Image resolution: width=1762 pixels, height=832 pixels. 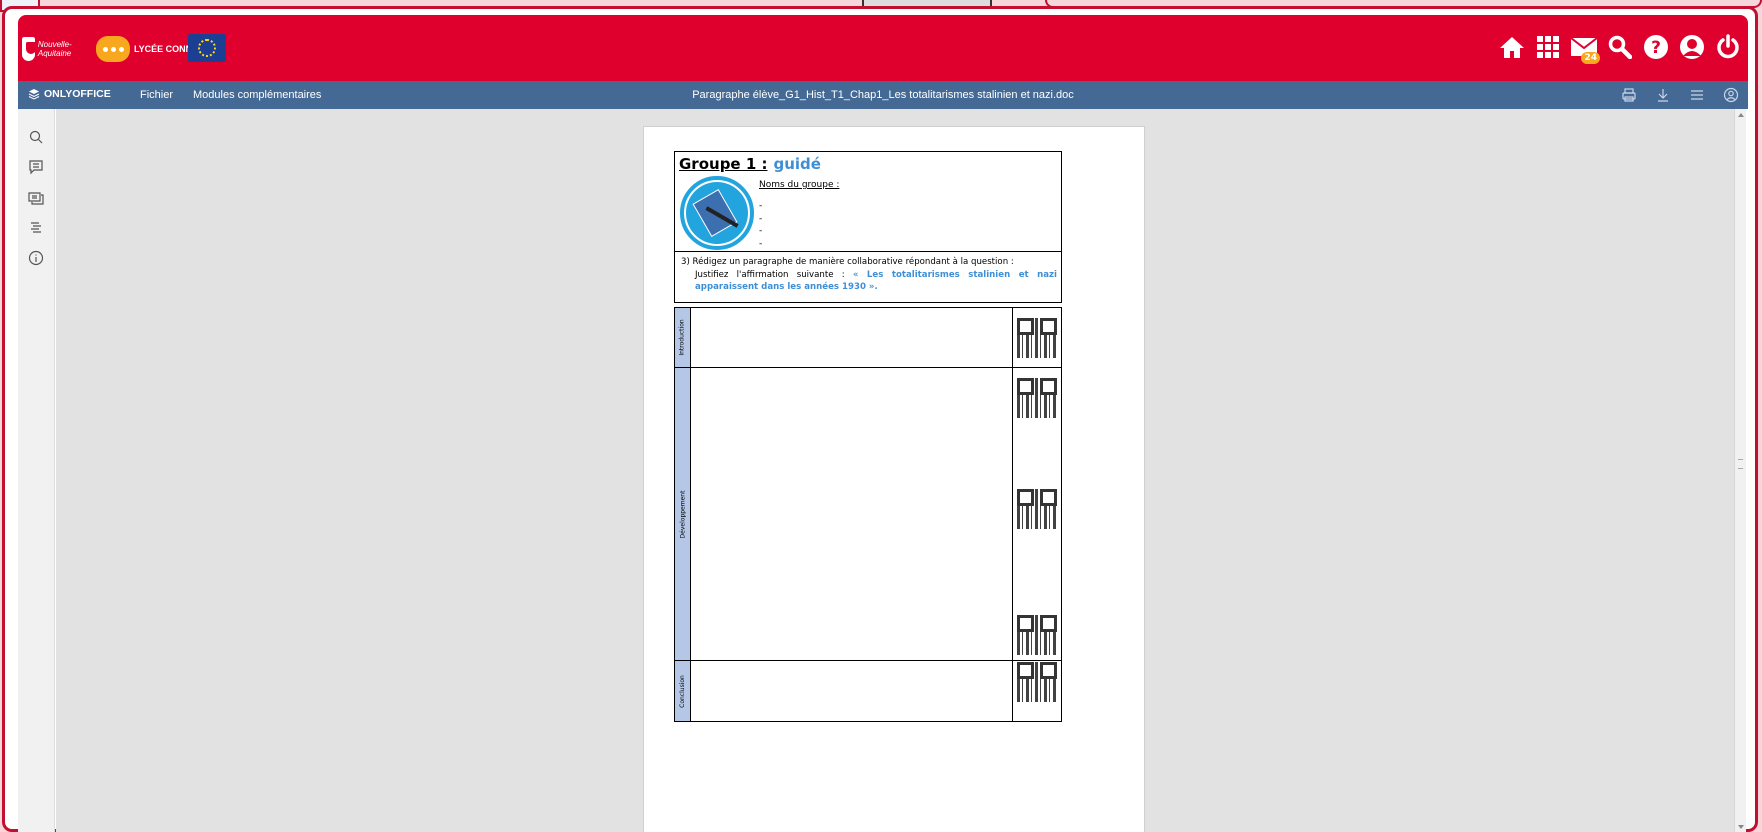 What do you see at coordinates (1692, 47) in the screenshot?
I see `user-icon` at bounding box center [1692, 47].